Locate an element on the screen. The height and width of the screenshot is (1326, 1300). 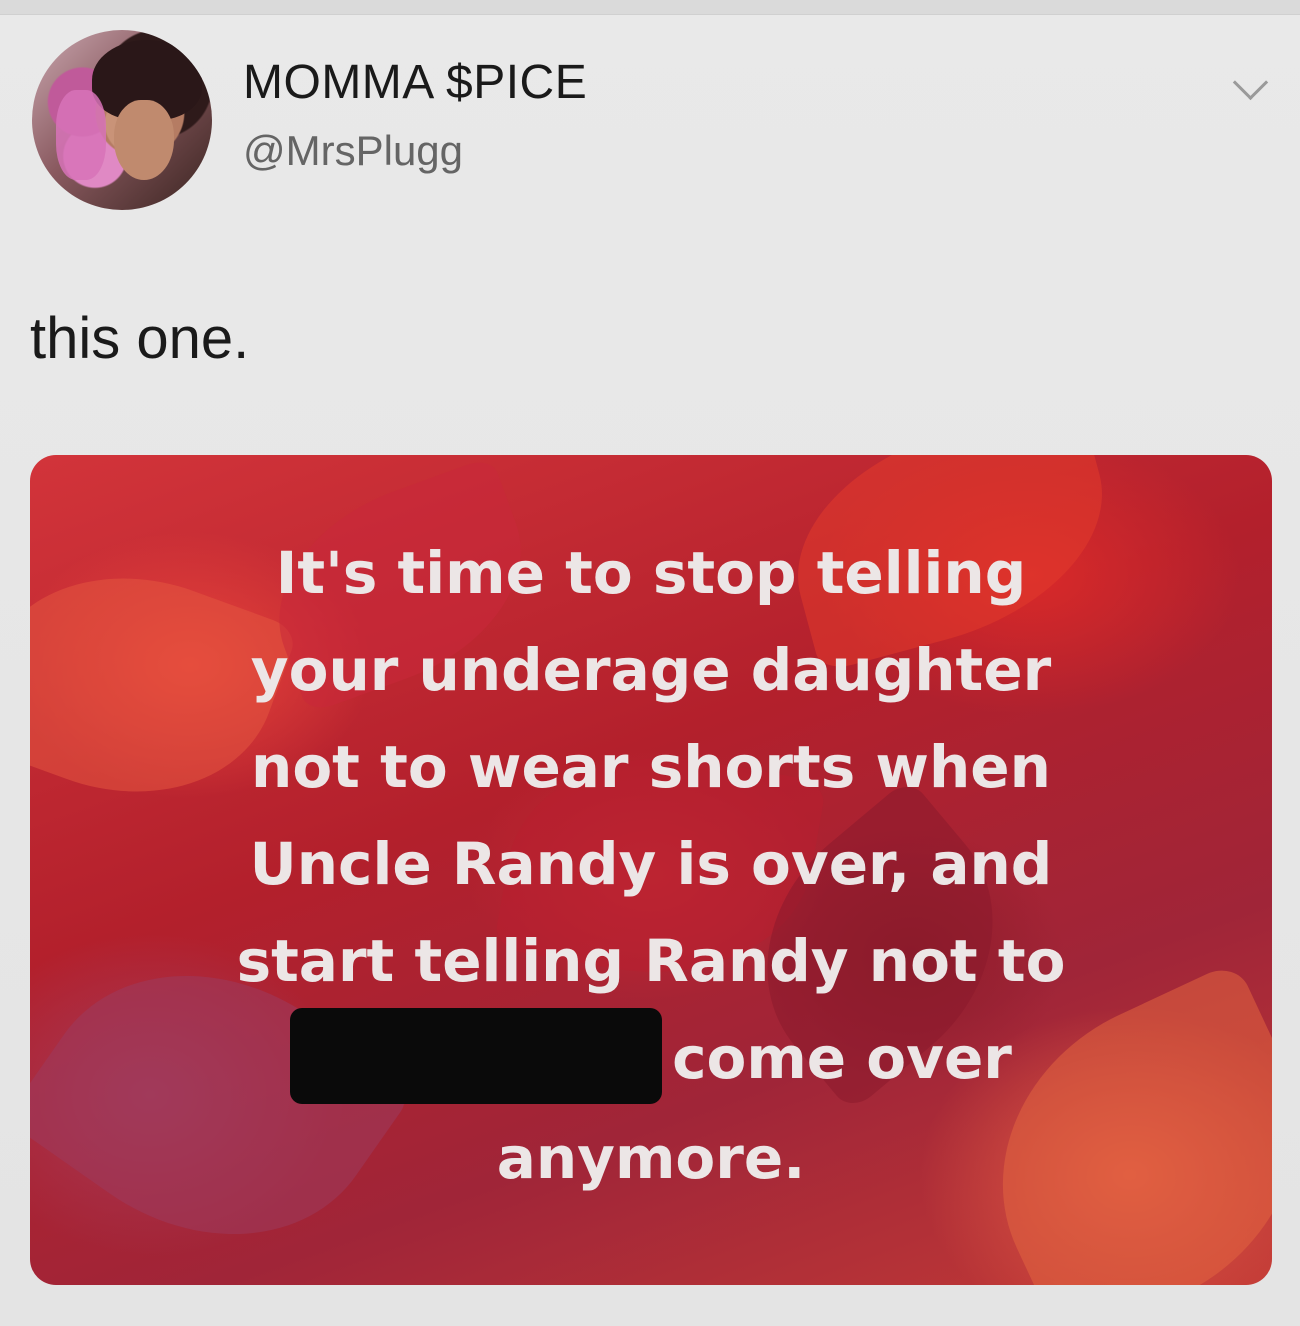
avatar is located at coordinates (122, 120).